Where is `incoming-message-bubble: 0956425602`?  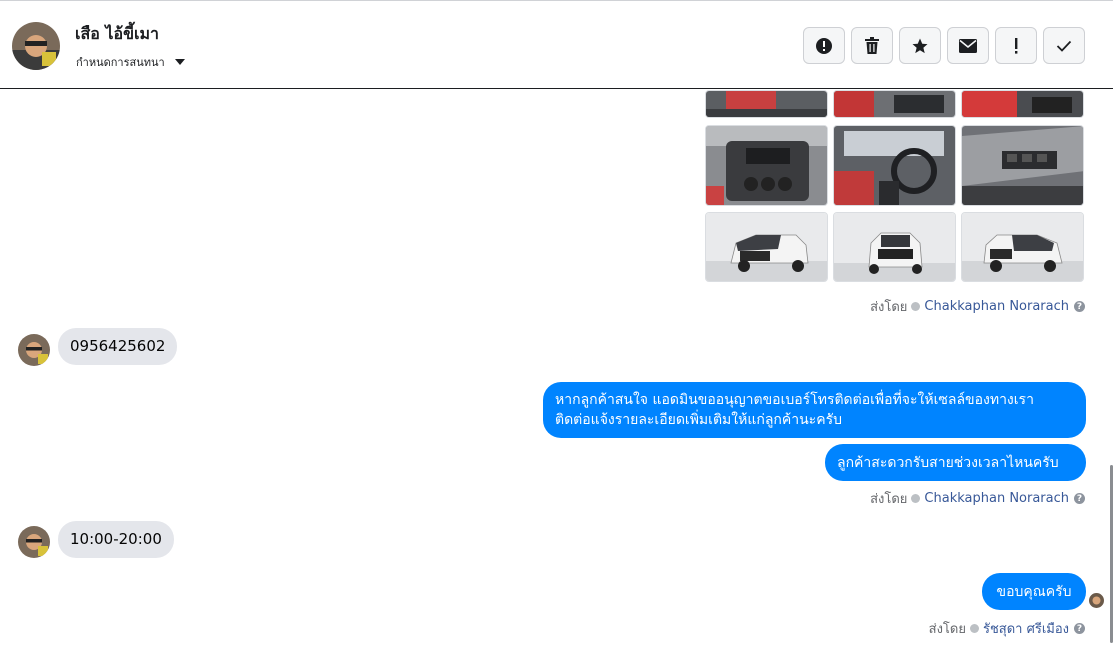 incoming-message-bubble: 0956425602 is located at coordinates (118, 346).